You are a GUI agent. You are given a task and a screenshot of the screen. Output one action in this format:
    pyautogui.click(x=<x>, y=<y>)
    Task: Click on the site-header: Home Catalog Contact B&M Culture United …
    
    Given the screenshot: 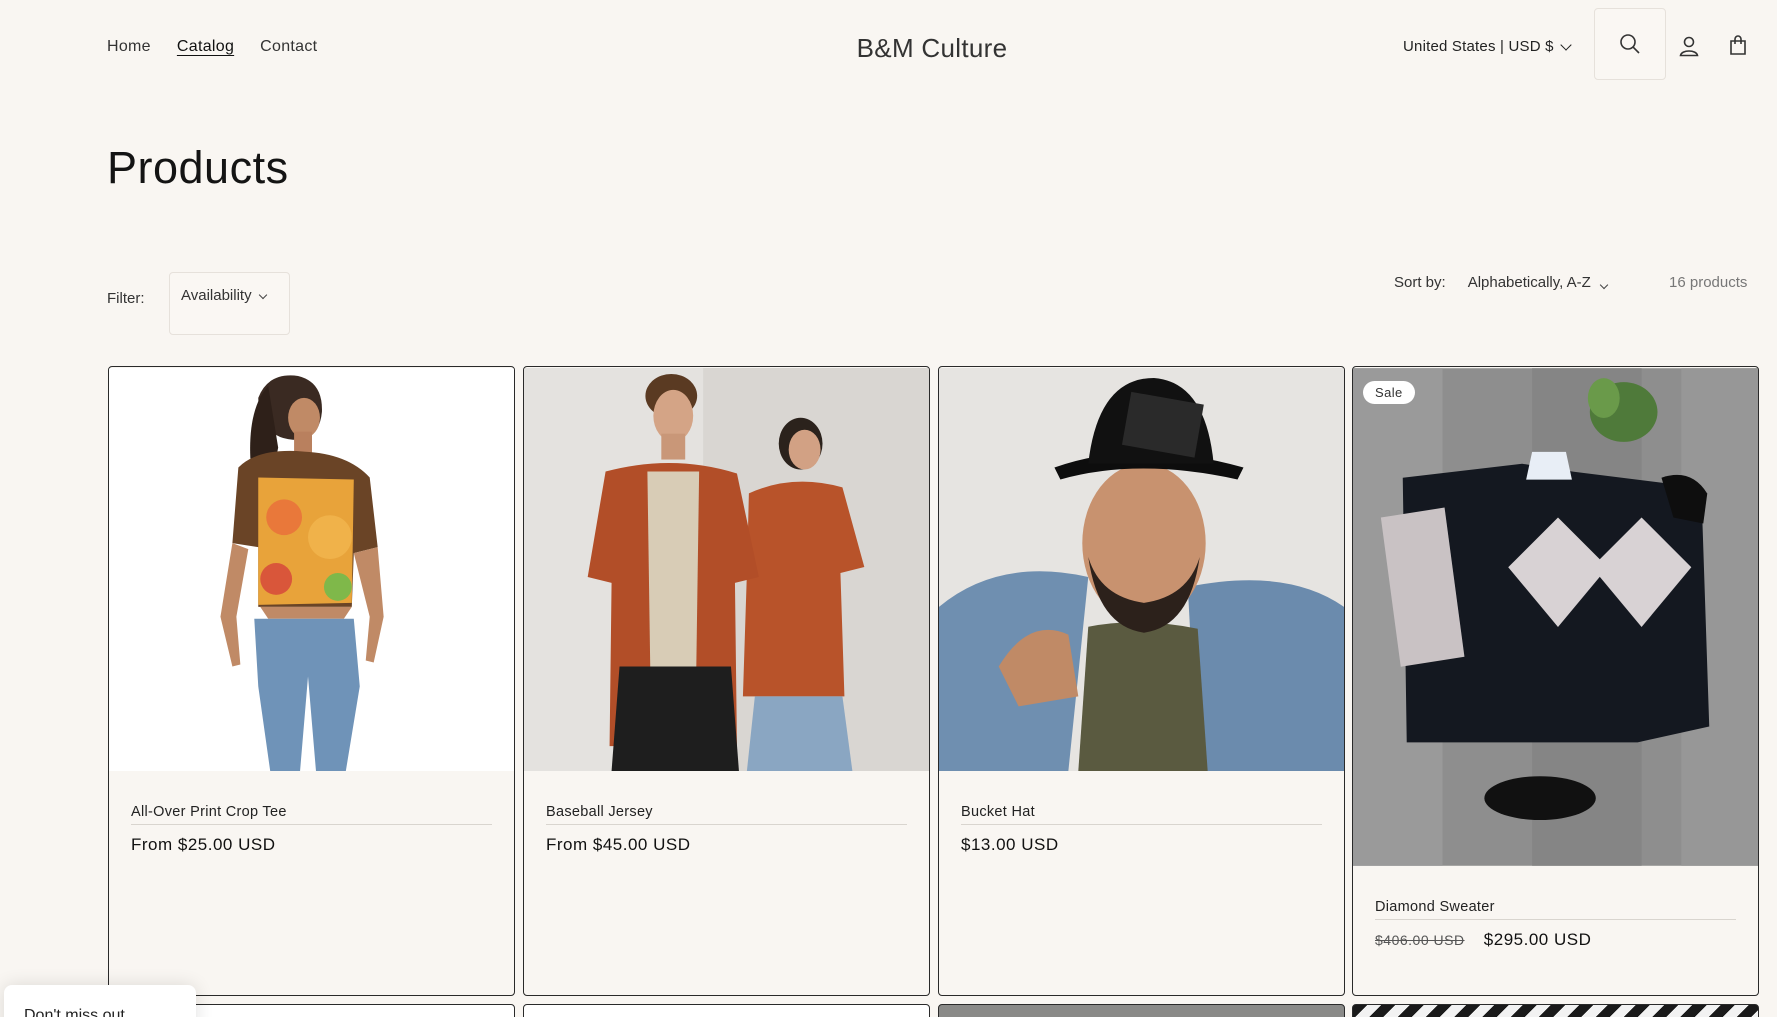 What is the action you would take?
    pyautogui.click(x=888, y=48)
    